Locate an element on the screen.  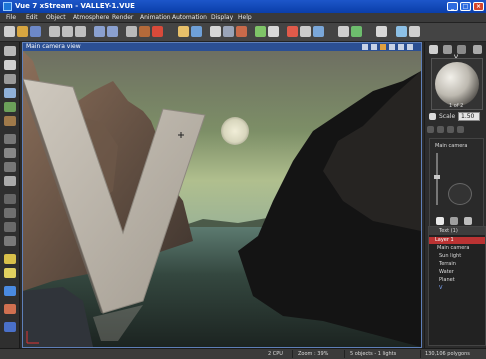
menu-animation: Animation is located at coordinates (155, 17).